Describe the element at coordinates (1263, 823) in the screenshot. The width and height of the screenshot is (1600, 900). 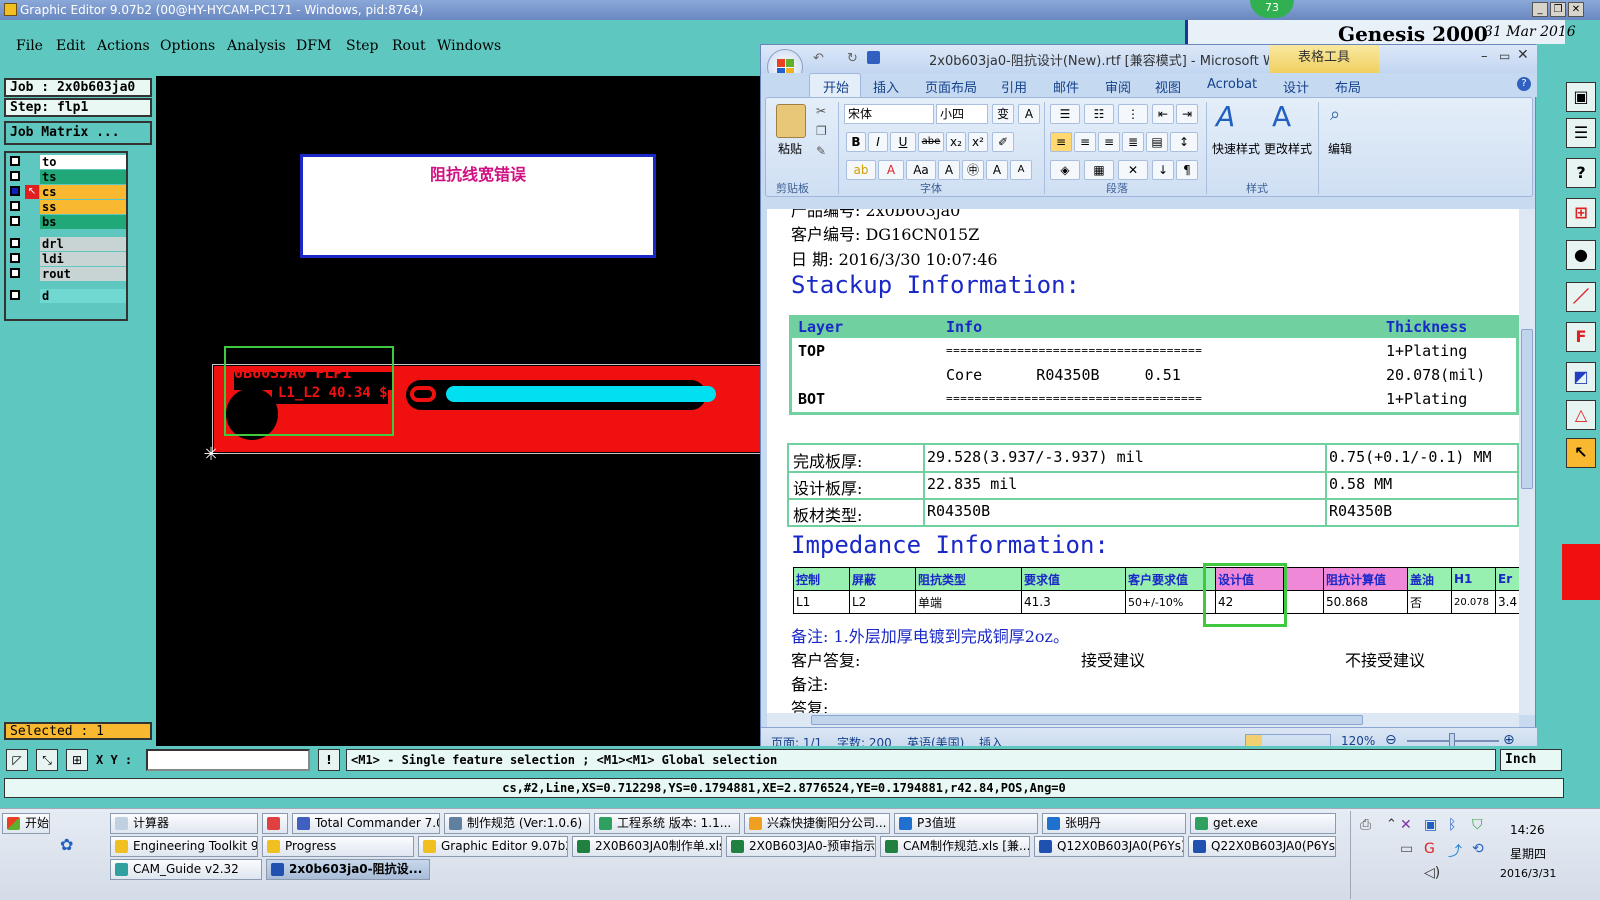
I see `task-get: get.exe` at that location.